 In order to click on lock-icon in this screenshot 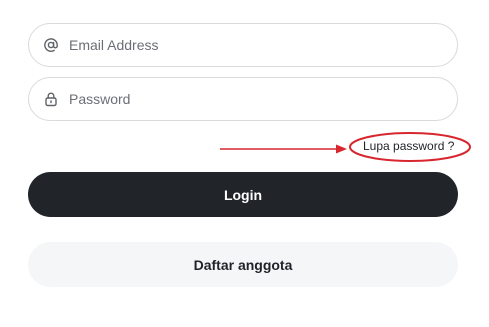, I will do `click(51, 99)`.